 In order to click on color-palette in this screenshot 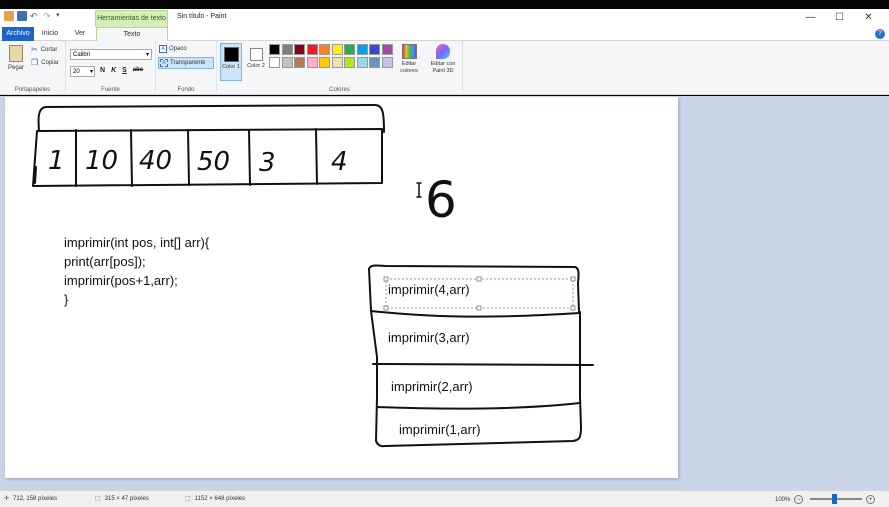, I will do `click(332, 57)`.